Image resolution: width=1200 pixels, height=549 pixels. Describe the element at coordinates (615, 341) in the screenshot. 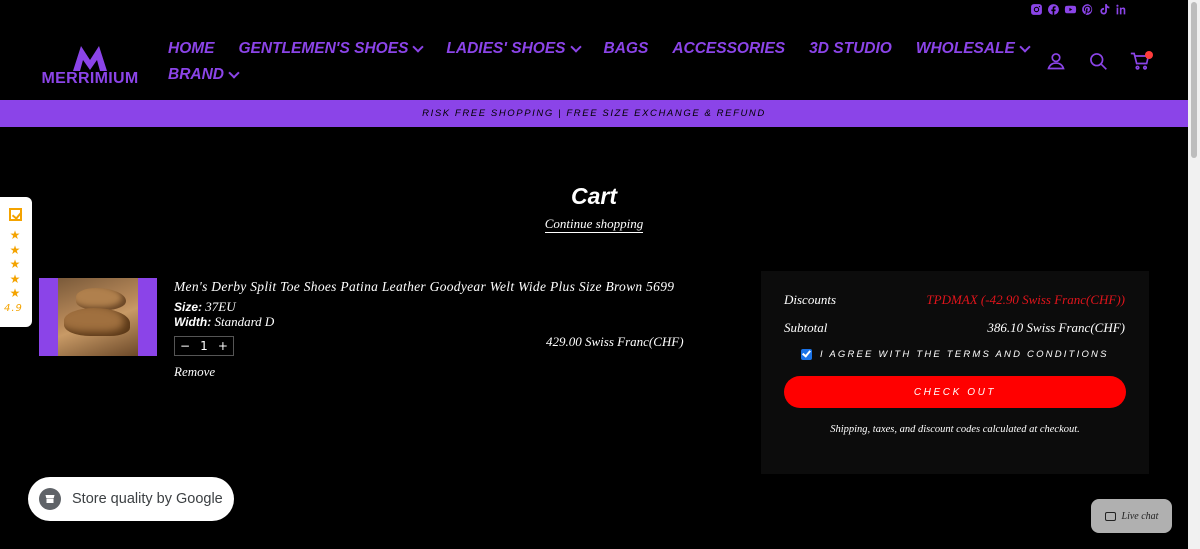

I see `line-item-price: 429.00 Swiss Franc(CHF)` at that location.